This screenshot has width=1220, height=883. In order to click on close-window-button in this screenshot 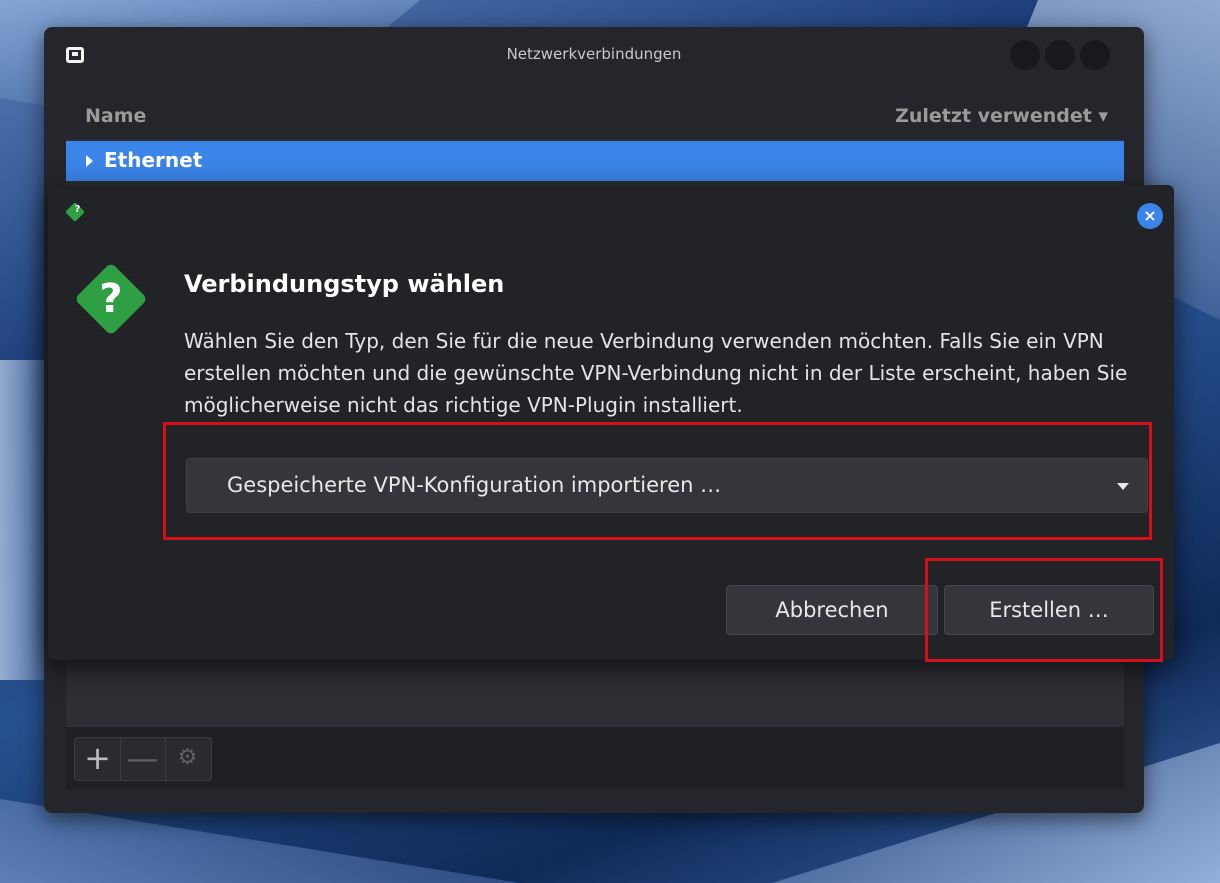, I will do `click(1095, 55)`.